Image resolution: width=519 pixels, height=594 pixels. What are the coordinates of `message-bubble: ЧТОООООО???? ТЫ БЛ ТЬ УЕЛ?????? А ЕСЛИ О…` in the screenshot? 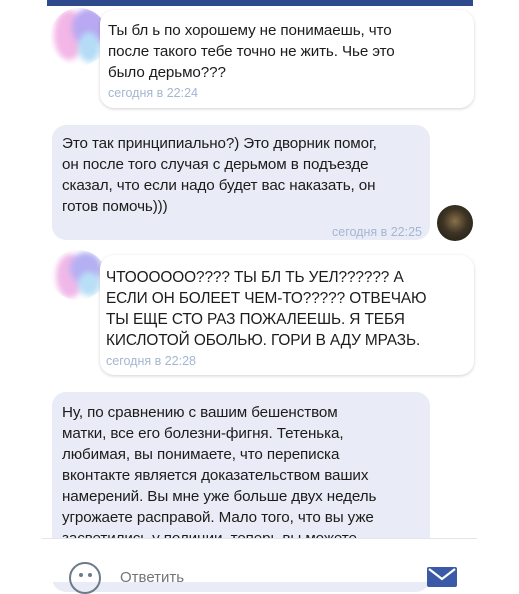 It's located at (287, 315).